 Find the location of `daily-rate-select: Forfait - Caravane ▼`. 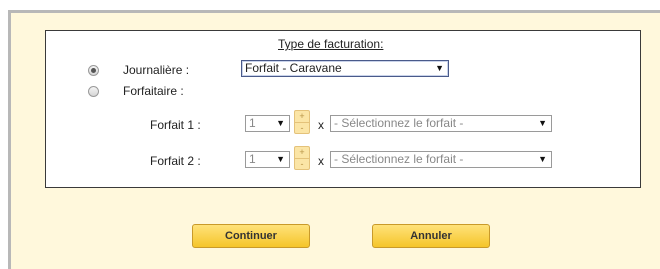

daily-rate-select: Forfait - Caravane ▼ is located at coordinates (345, 68).